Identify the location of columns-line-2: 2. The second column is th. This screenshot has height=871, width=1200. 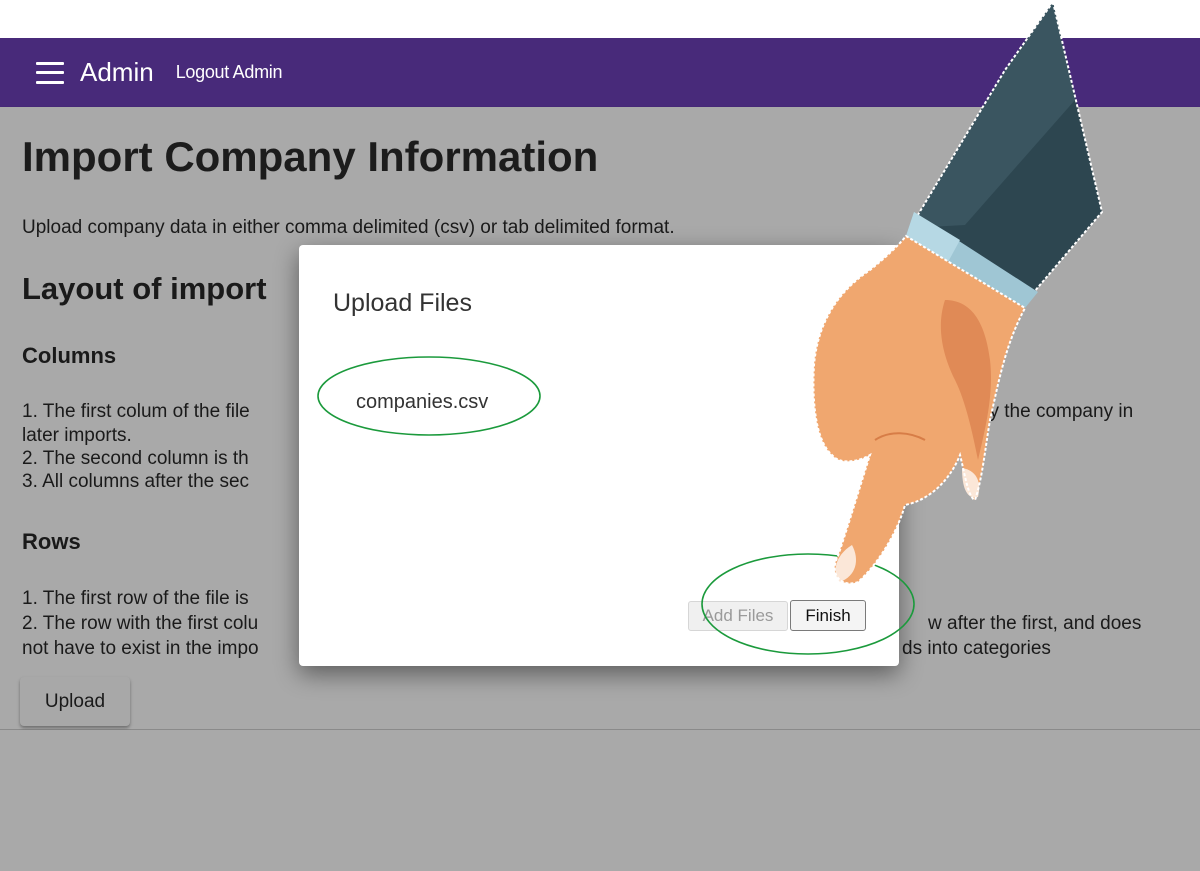
(135, 458).